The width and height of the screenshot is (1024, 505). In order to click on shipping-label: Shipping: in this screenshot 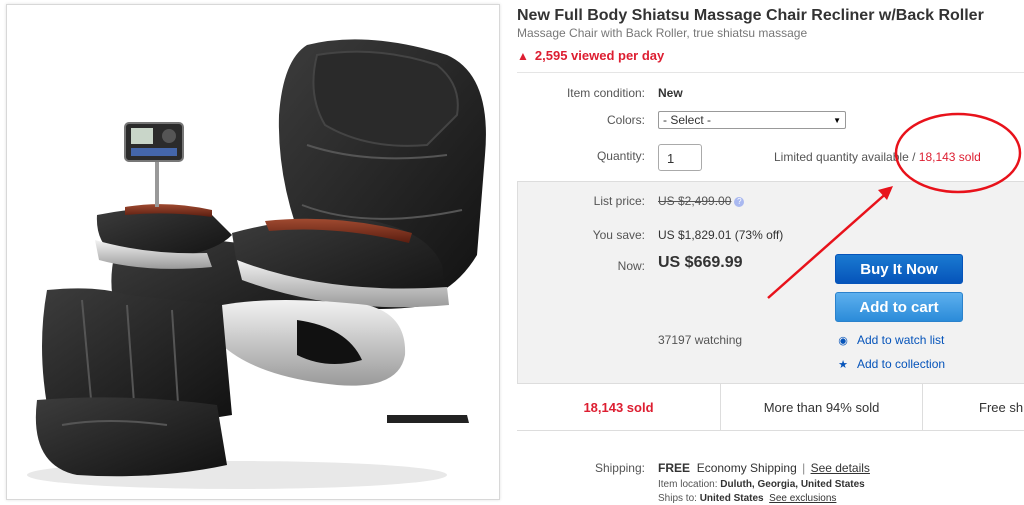, I will do `click(619, 468)`.